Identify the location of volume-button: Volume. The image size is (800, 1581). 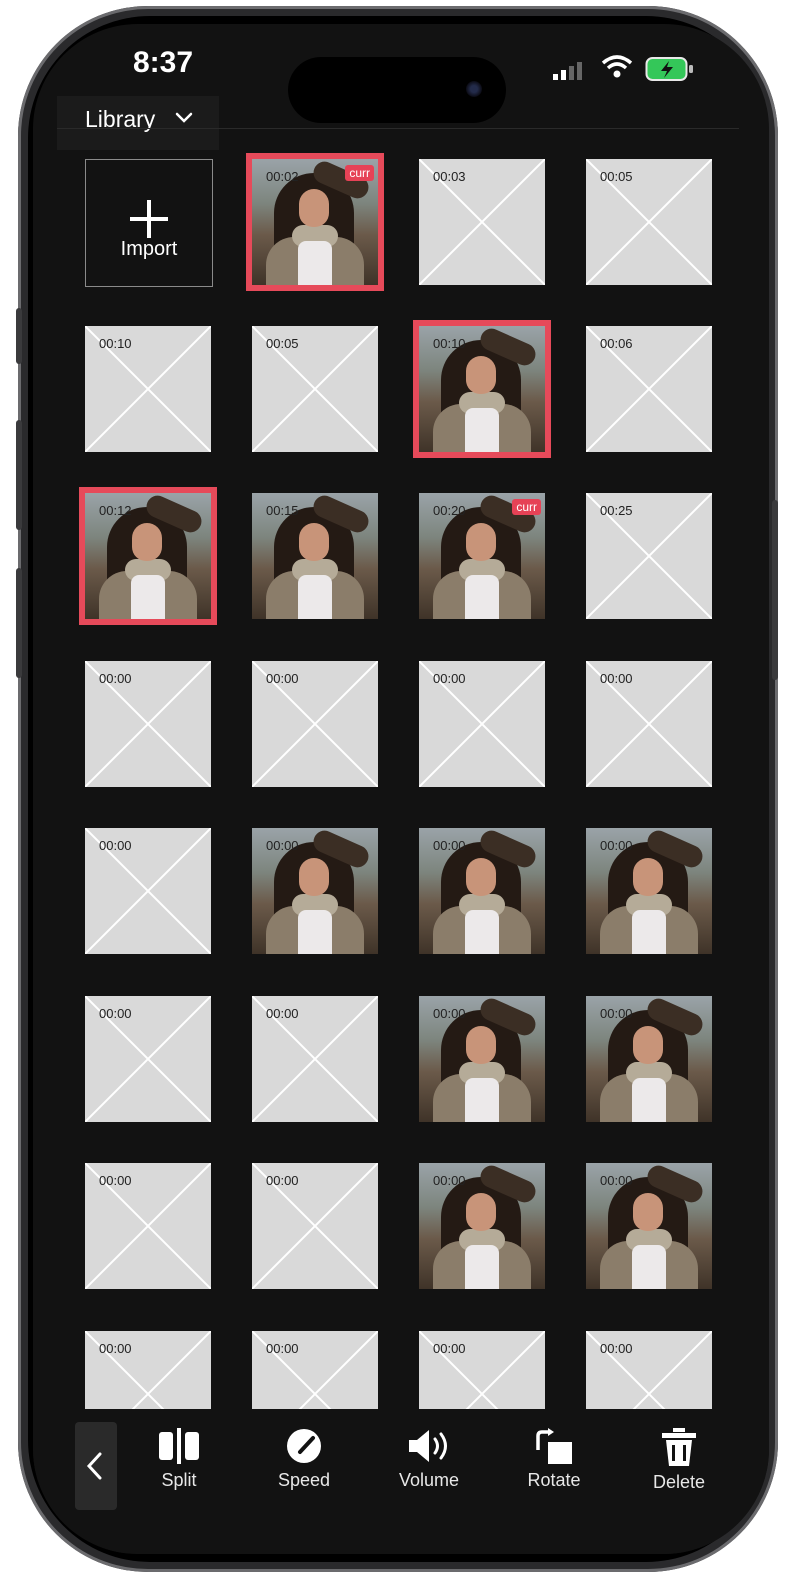
(429, 1459).